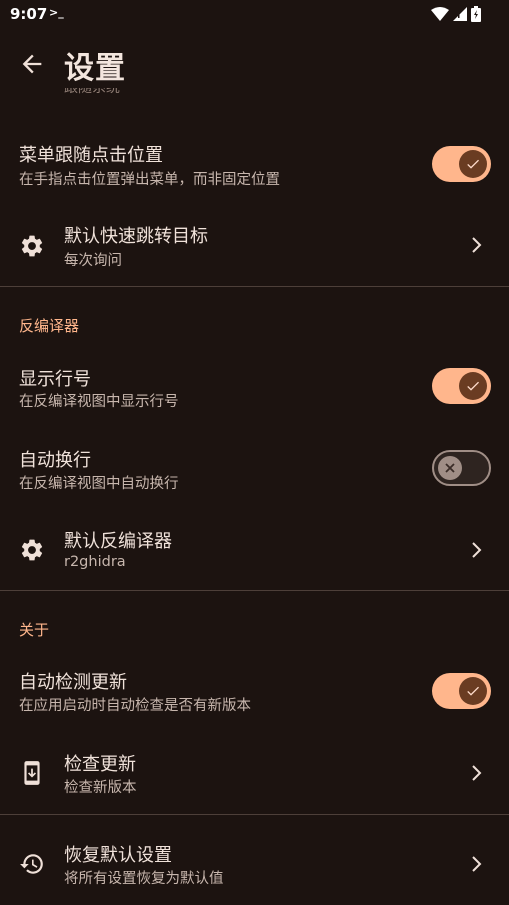 The width and height of the screenshot is (509, 905). Describe the element at coordinates (95, 68) in the screenshot. I see `page-title: 设置` at that location.